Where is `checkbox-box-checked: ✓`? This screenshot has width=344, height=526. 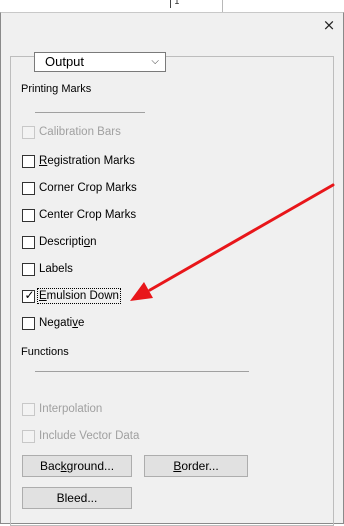
checkbox-box-checked: ✓ is located at coordinates (28, 295).